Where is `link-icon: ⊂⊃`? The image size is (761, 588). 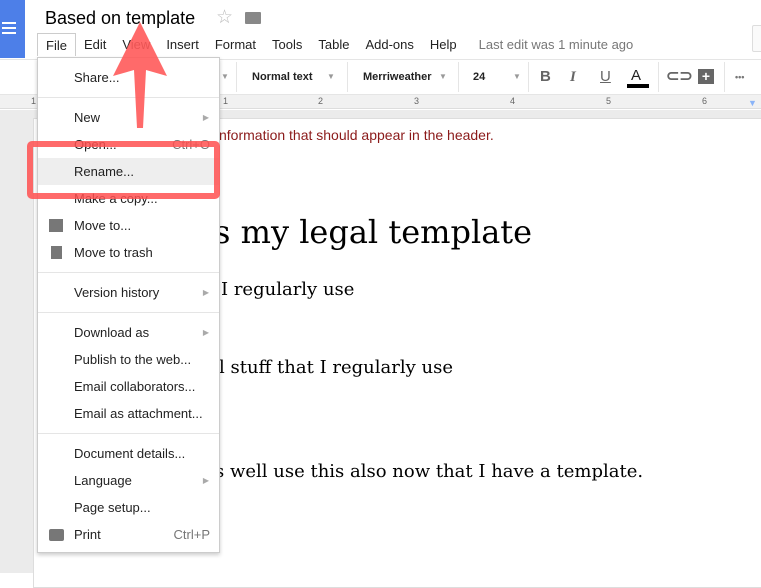 link-icon: ⊂⊃ is located at coordinates (679, 77).